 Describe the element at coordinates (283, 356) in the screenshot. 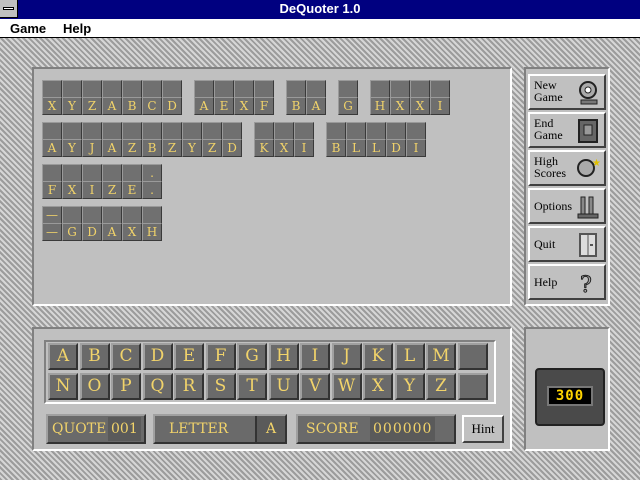

I see `letter-key-h: H` at that location.